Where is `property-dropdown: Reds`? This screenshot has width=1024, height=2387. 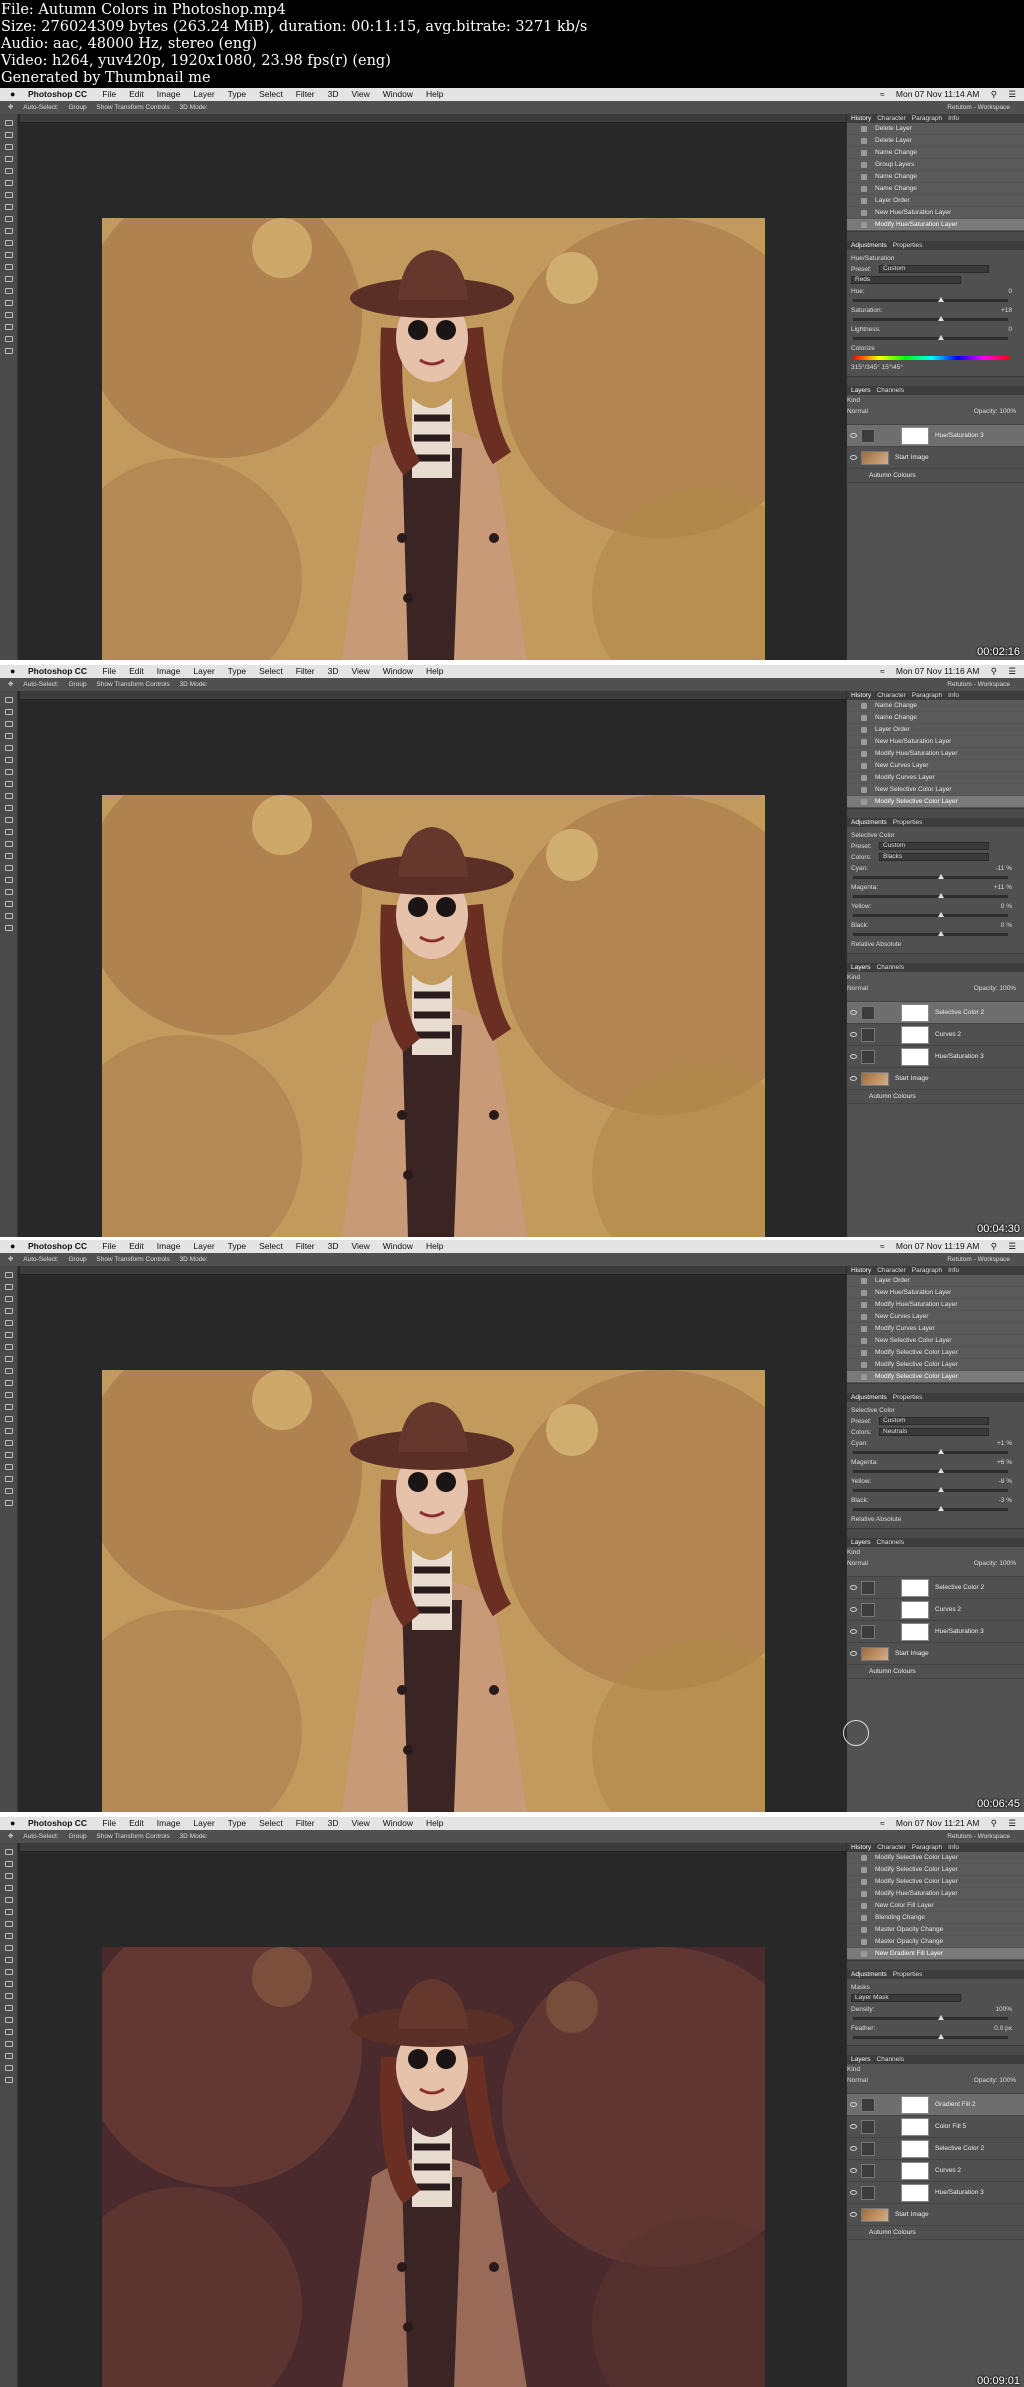
property-dropdown: Reds is located at coordinates (906, 280).